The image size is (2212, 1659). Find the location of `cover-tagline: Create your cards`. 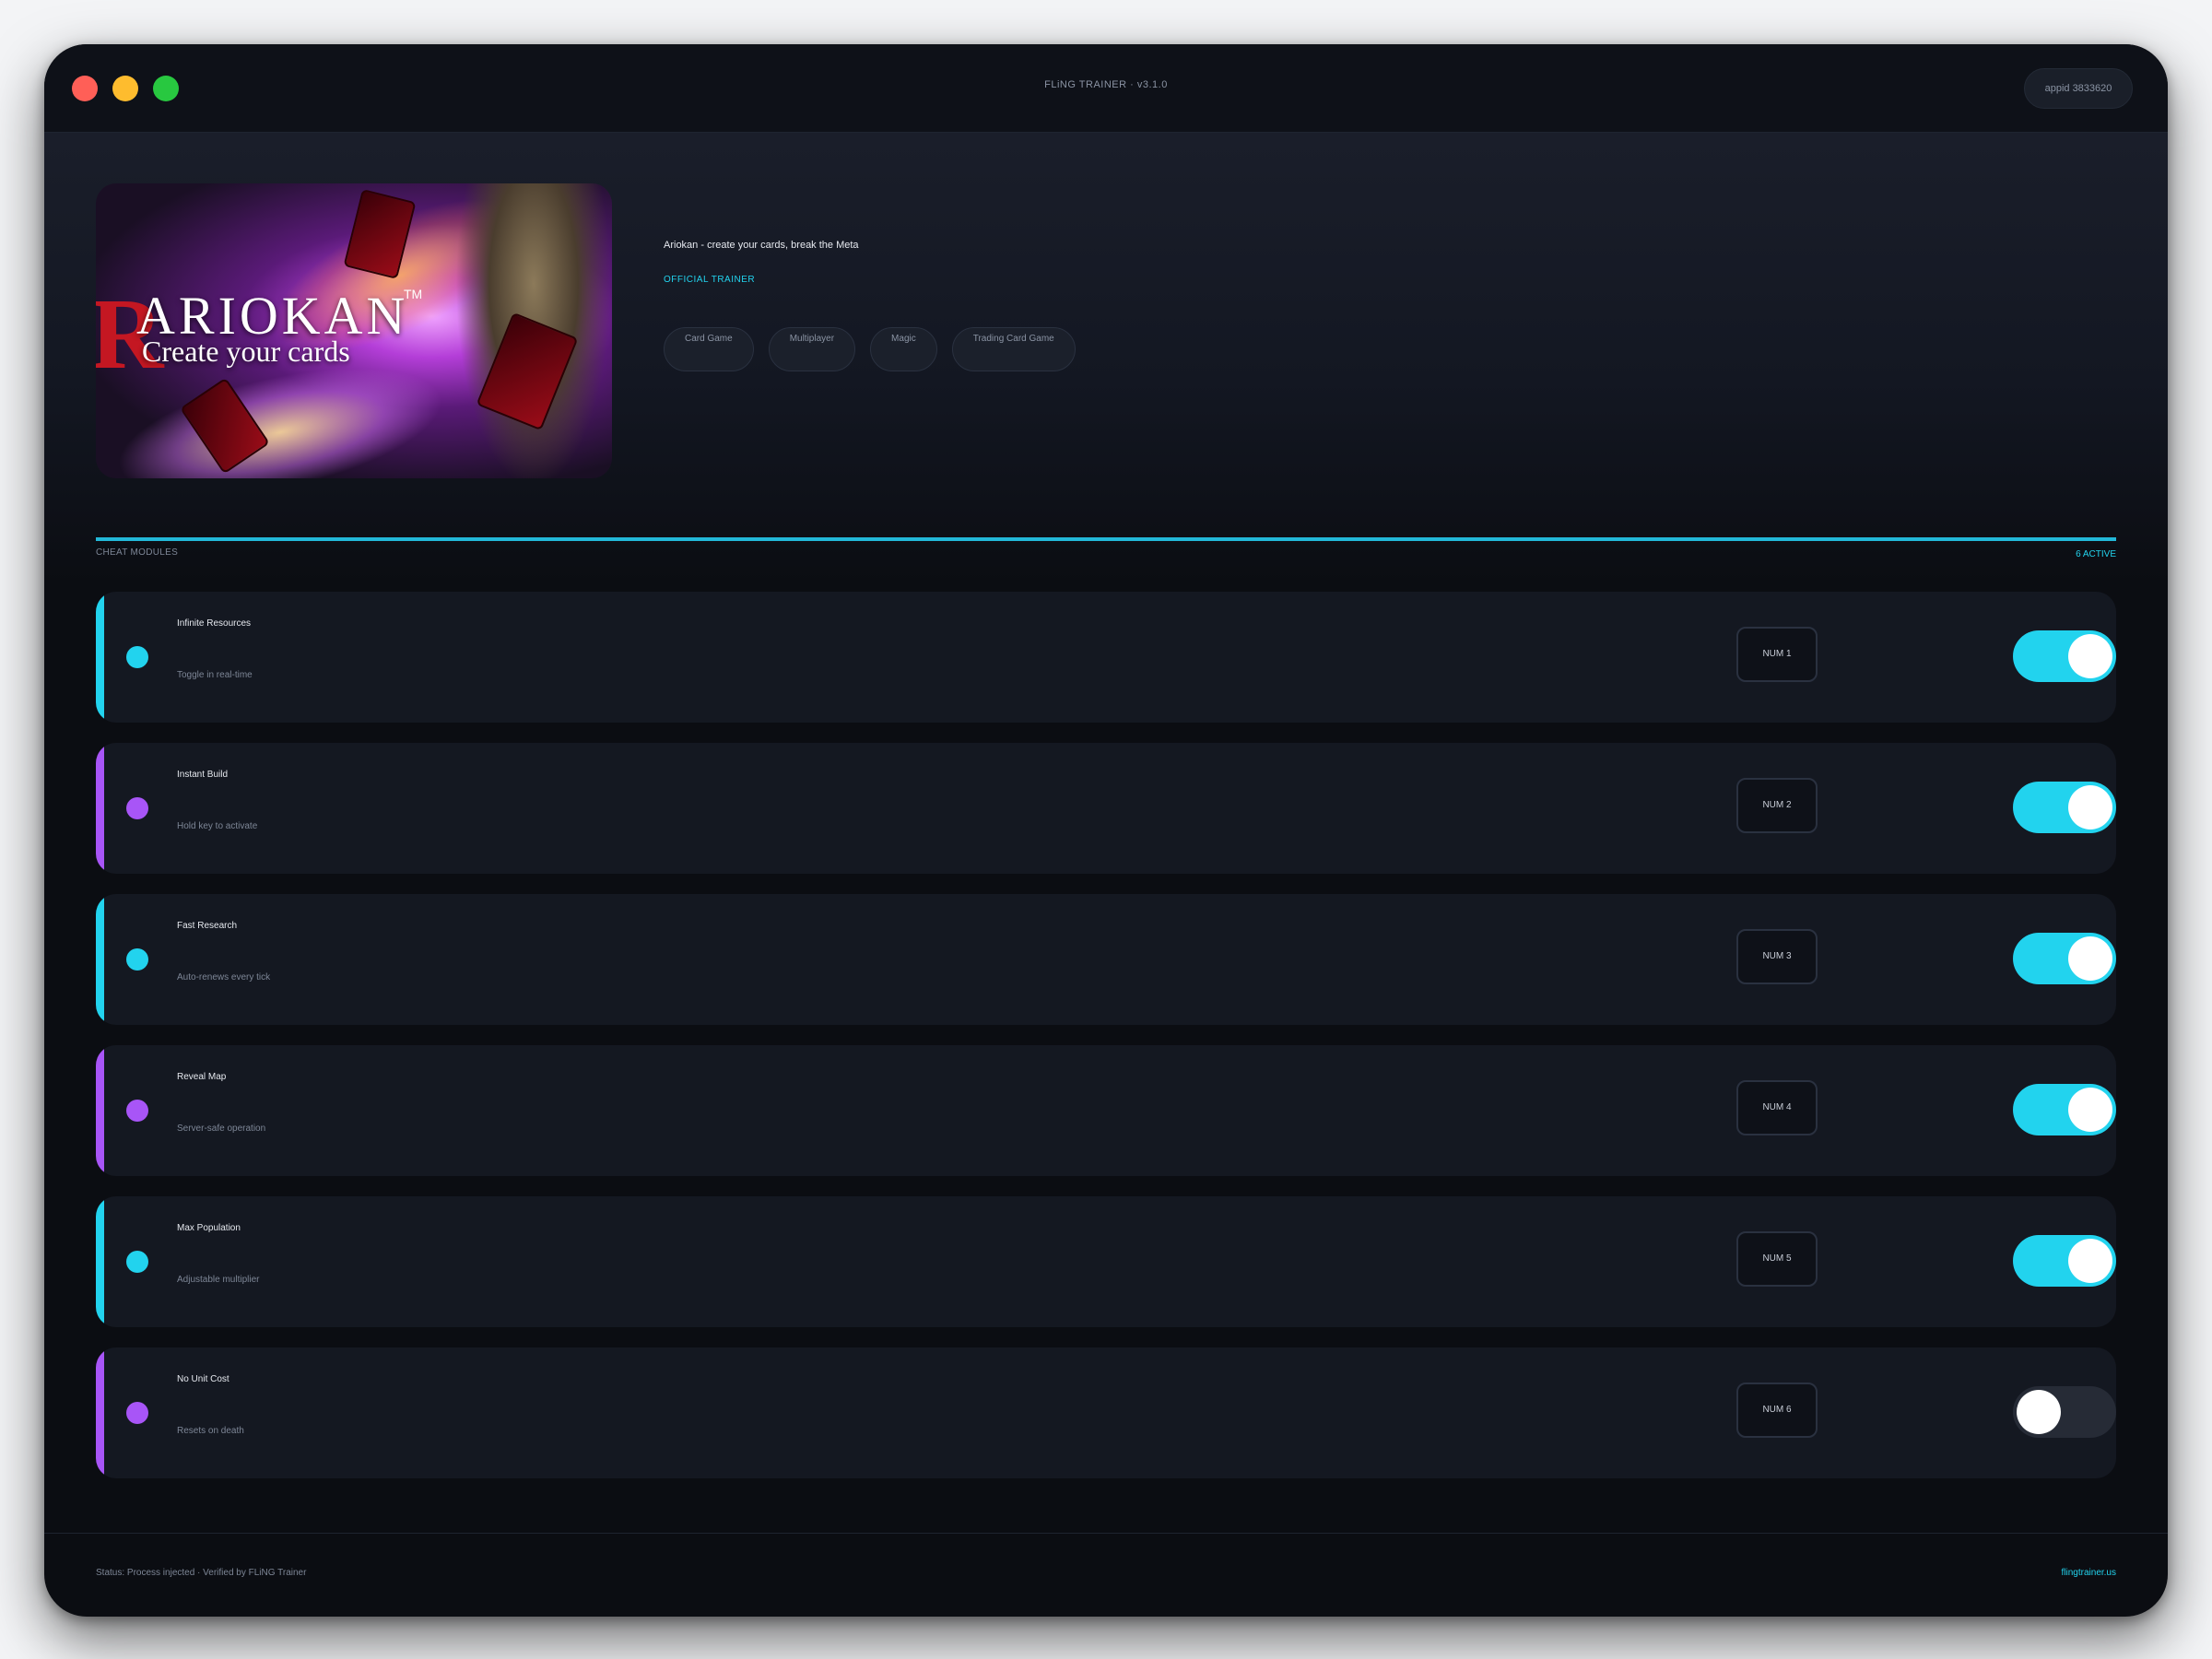

cover-tagline: Create your cards is located at coordinates (246, 351).